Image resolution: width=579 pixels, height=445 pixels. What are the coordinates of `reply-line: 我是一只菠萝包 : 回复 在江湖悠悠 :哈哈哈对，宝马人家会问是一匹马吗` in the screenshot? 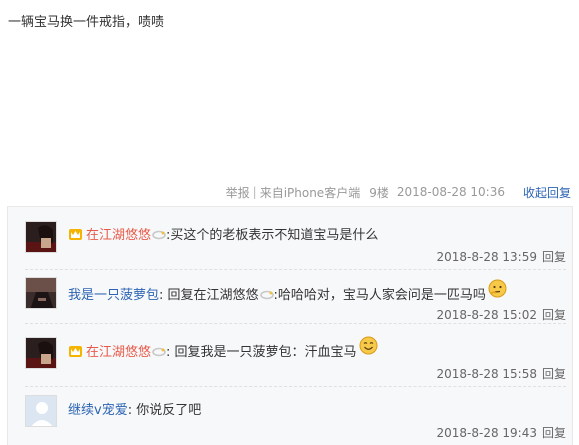 It's located at (287, 291).